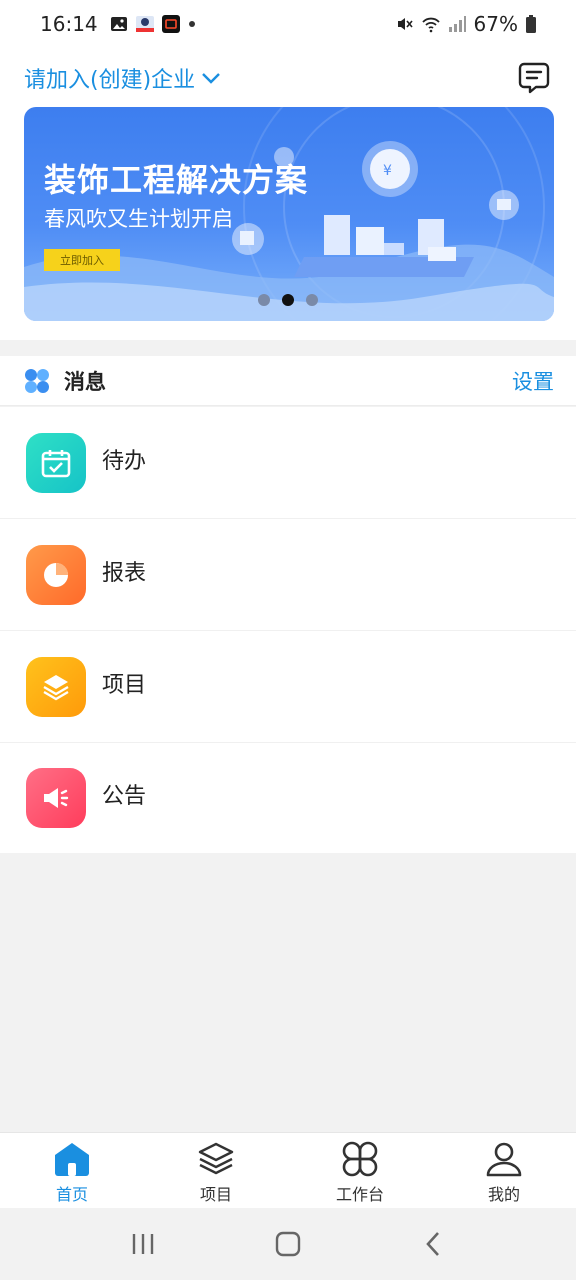  I want to click on system-nav, so click(288, 1244).